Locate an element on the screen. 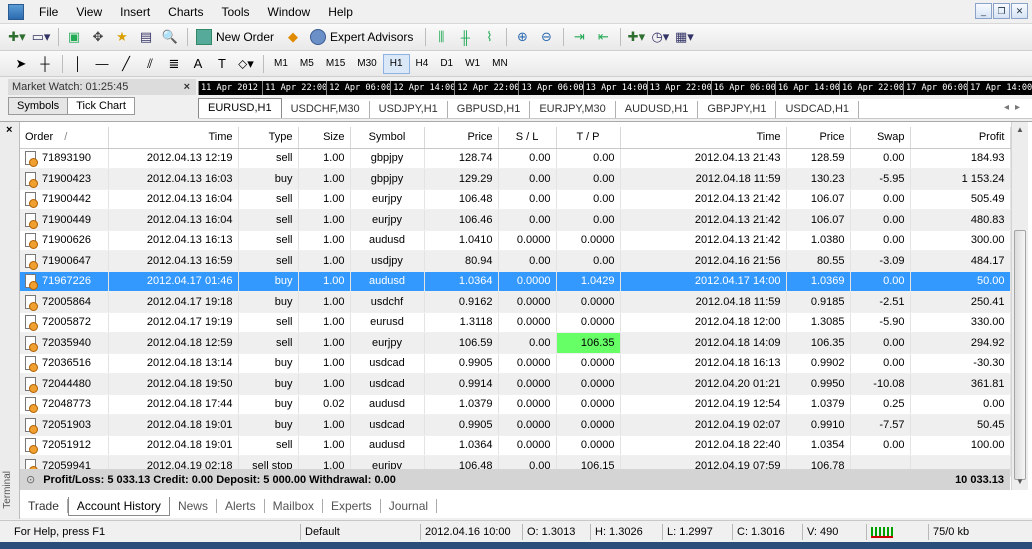  navigator-icon: ★ is located at coordinates (122, 37).